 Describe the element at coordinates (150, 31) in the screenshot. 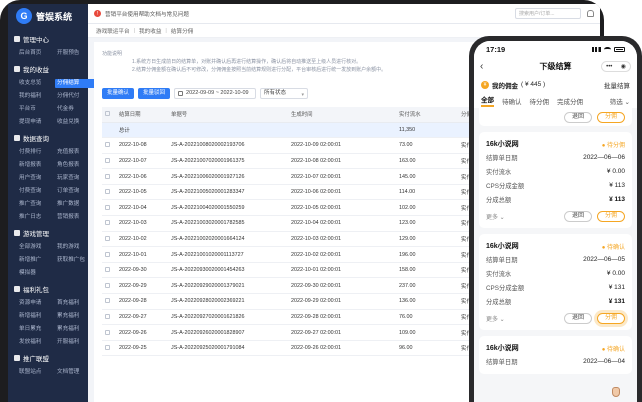

I see `breadcrumb-item: 我的收益` at that location.